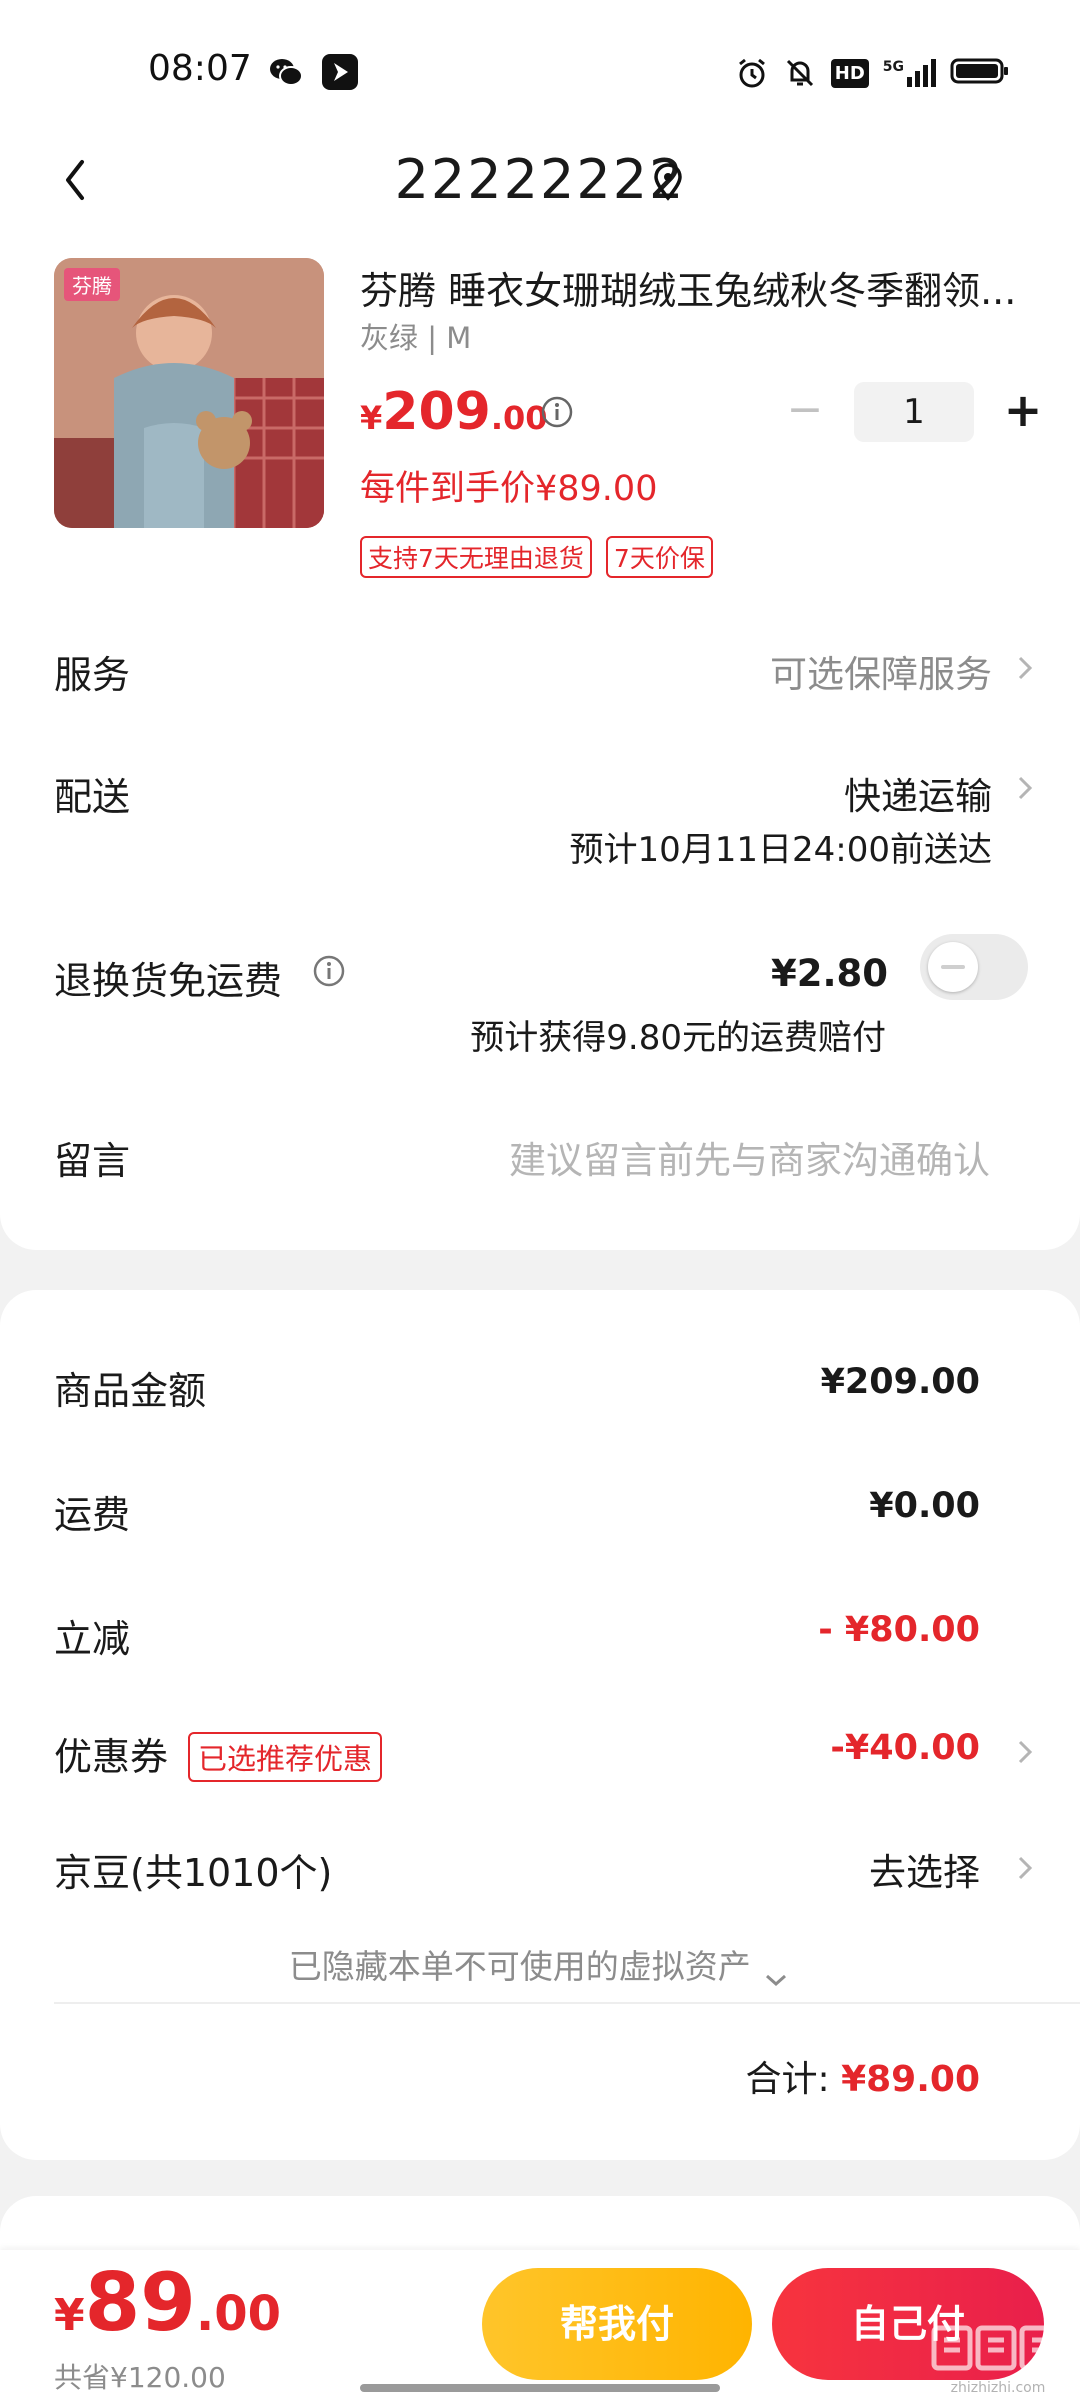 This screenshot has width=1080, height=2400. I want to click on message-label: 留言, so click(92, 1161).